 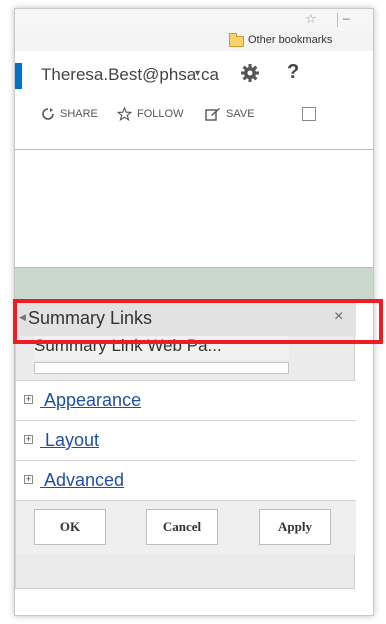 What do you see at coordinates (338, 317) in the screenshot?
I see `close-icon: ×` at bounding box center [338, 317].